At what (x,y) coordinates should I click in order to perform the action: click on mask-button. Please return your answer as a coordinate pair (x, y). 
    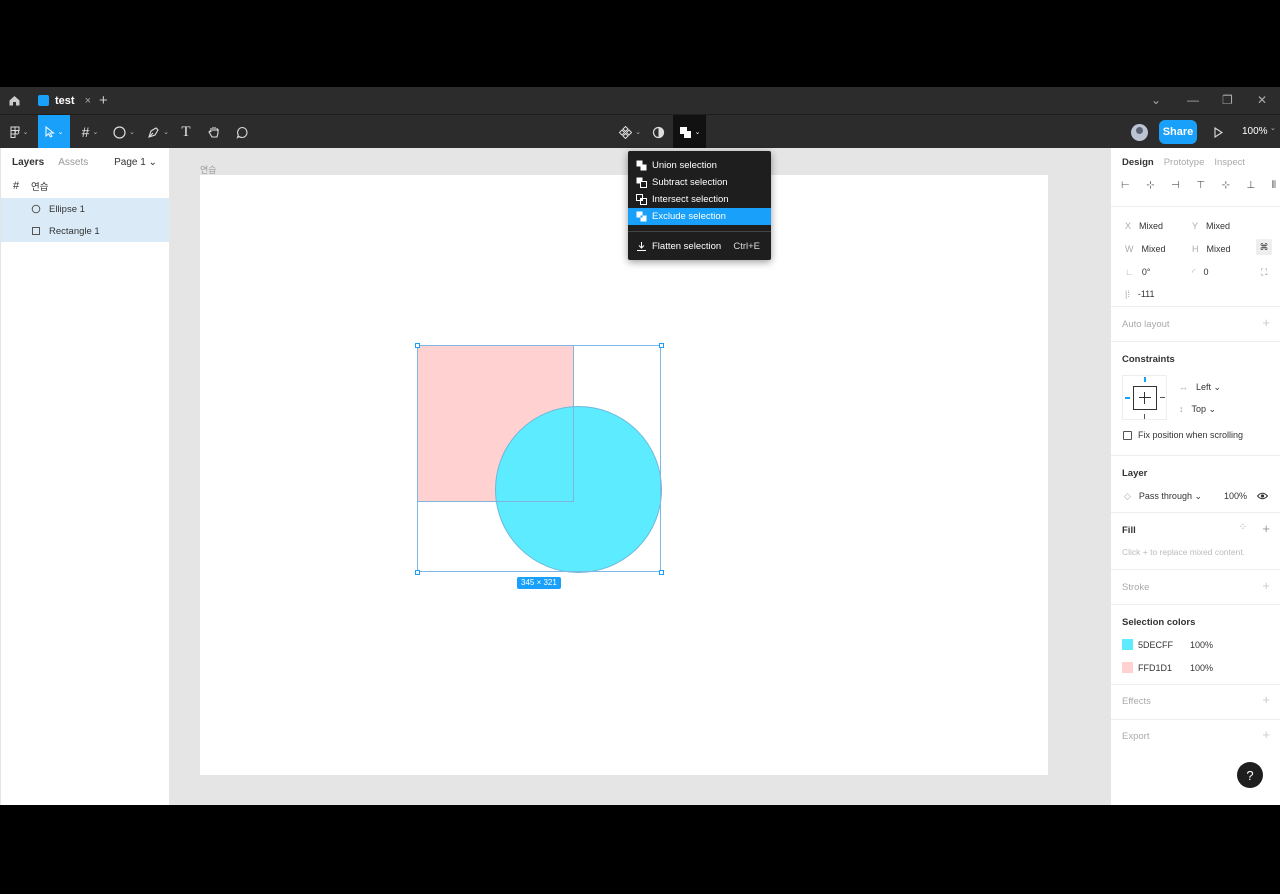
    Looking at the image, I should click on (658, 132).